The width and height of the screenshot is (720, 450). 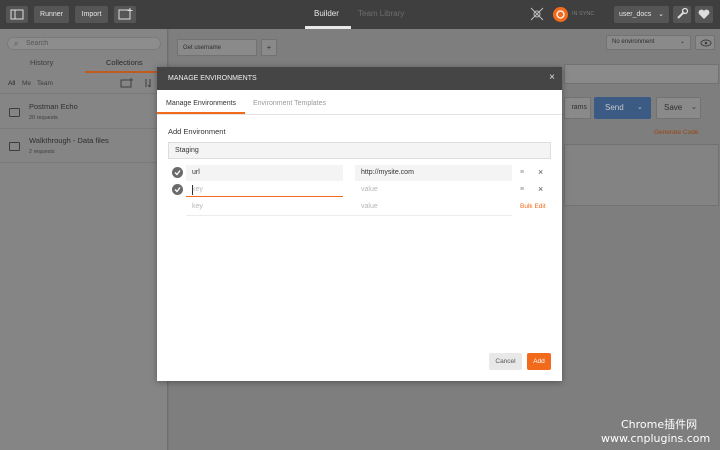 What do you see at coordinates (69, 140) in the screenshot?
I see `collection-name: Walkthrough - Data files` at bounding box center [69, 140].